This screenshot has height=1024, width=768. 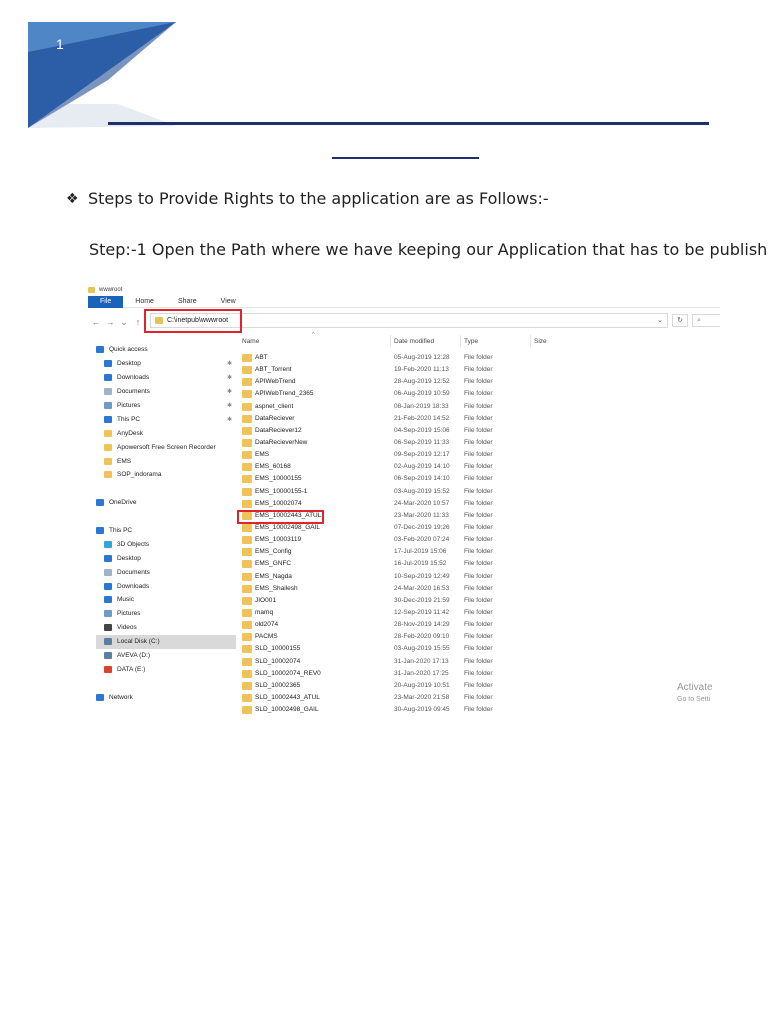 What do you see at coordinates (706, 320) in the screenshot?
I see `search-box: ⌕` at bounding box center [706, 320].